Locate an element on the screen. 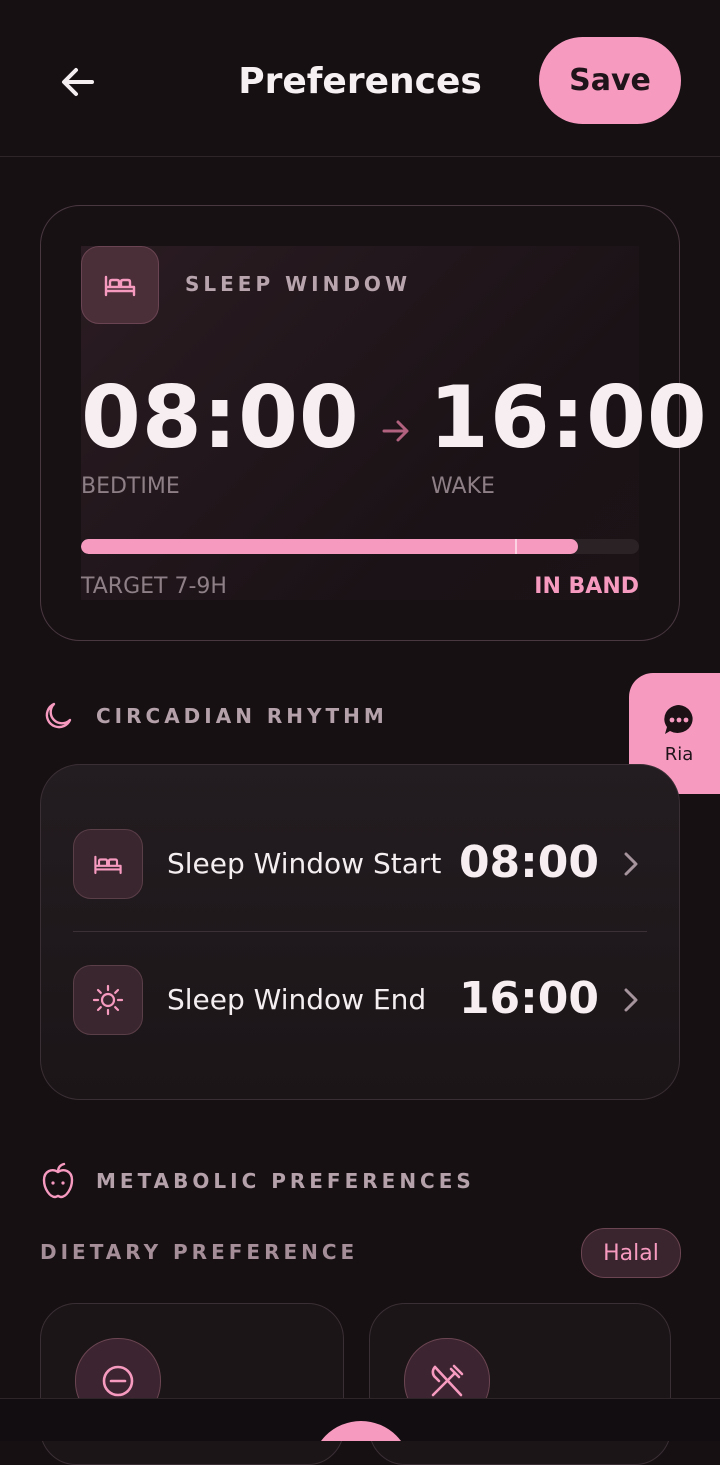 Image resolution: width=720 pixels, height=1465 pixels. circadian-section-header: CIRCADIAN RHYTHM is located at coordinates (214, 716).